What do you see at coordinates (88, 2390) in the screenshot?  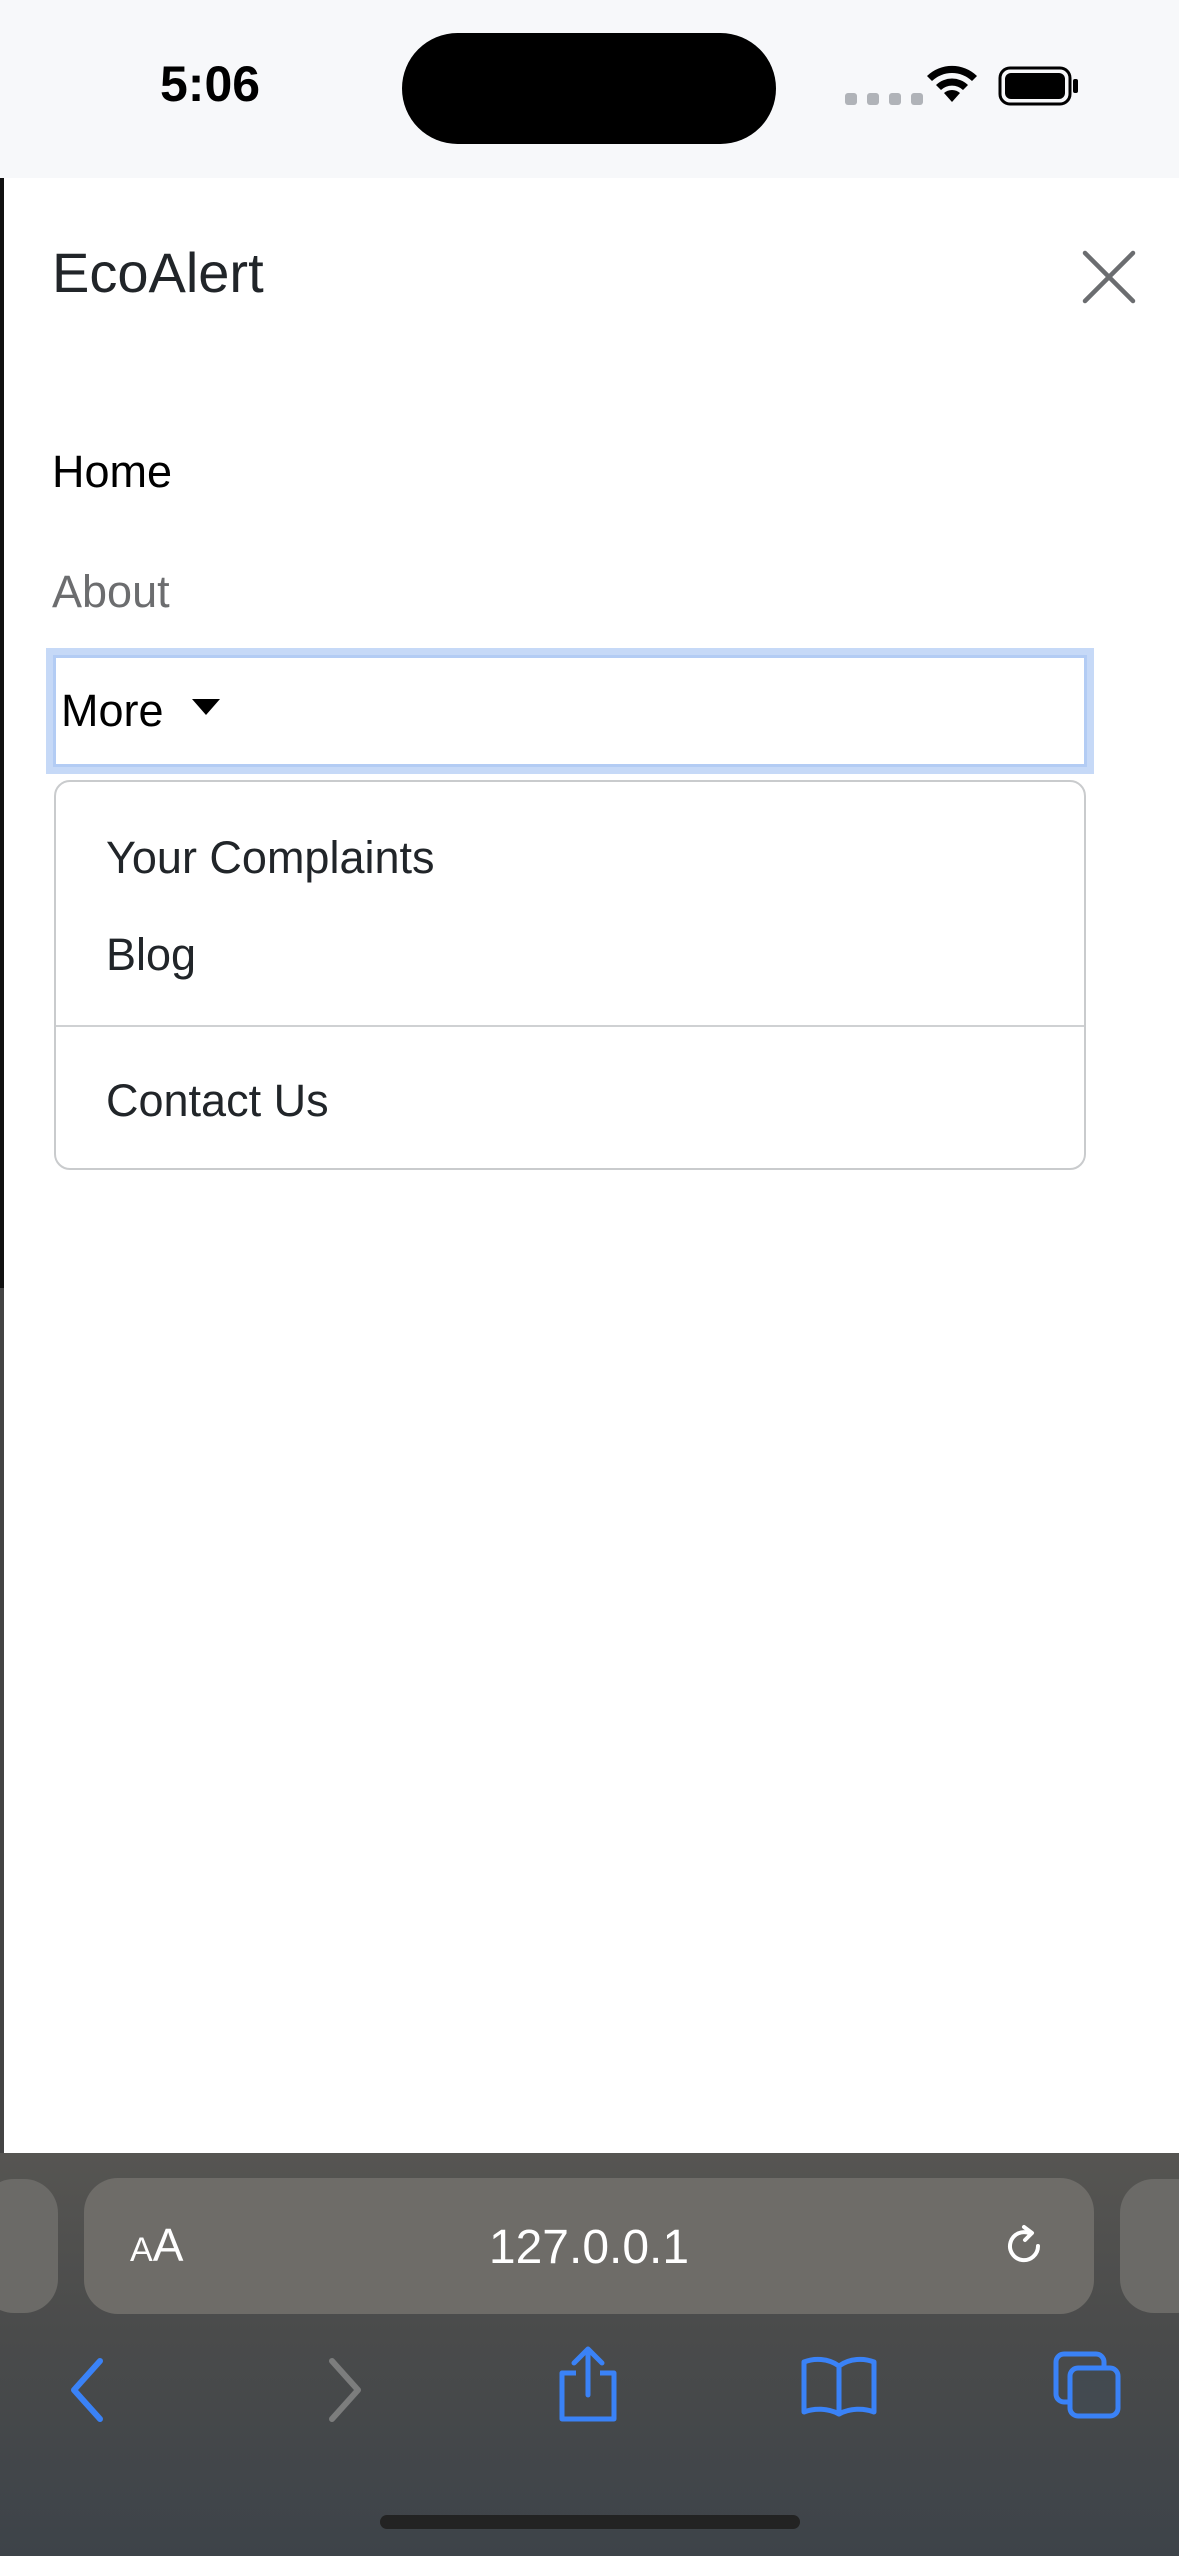 I see `back-chevron-left-icon` at bounding box center [88, 2390].